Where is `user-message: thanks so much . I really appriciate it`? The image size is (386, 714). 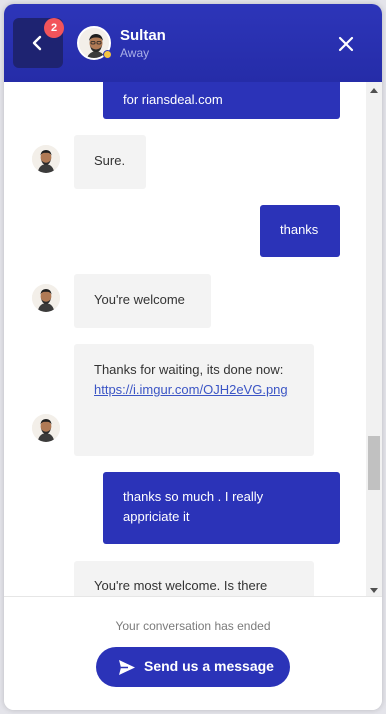
user-message: thanks so much . I really appriciate it is located at coordinates (221, 508).